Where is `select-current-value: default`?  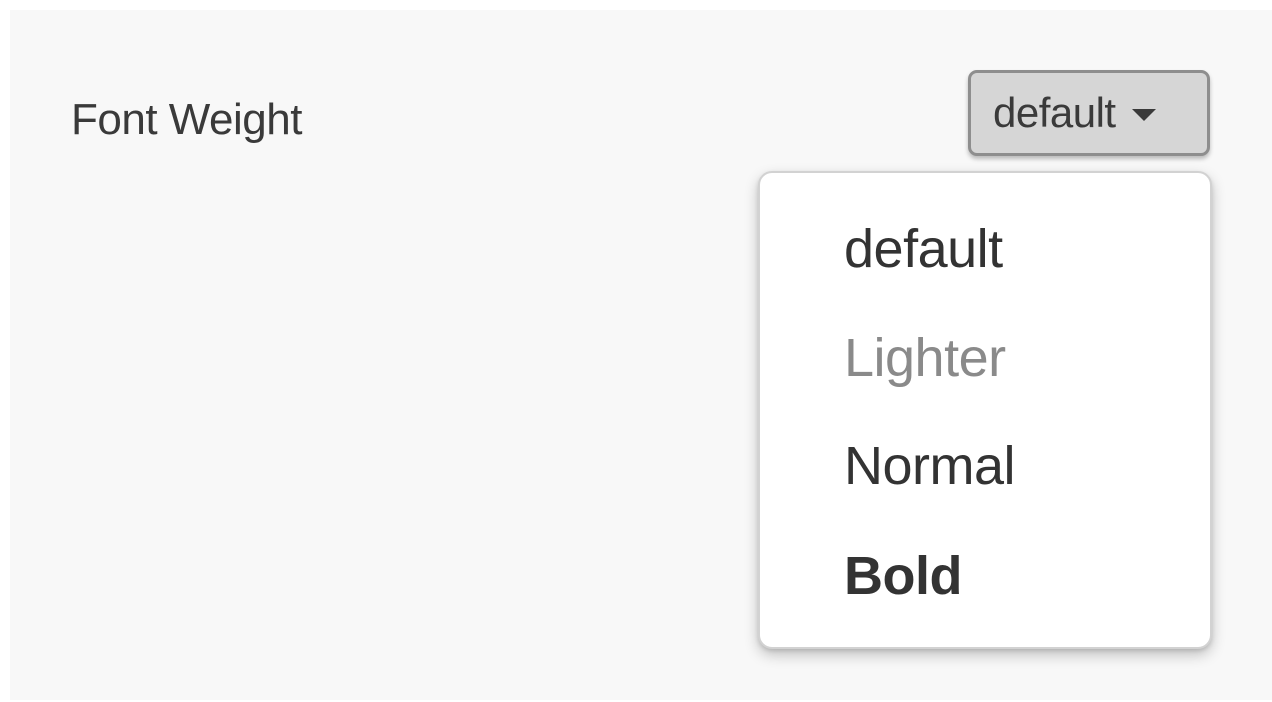
select-current-value: default is located at coordinates (1054, 112).